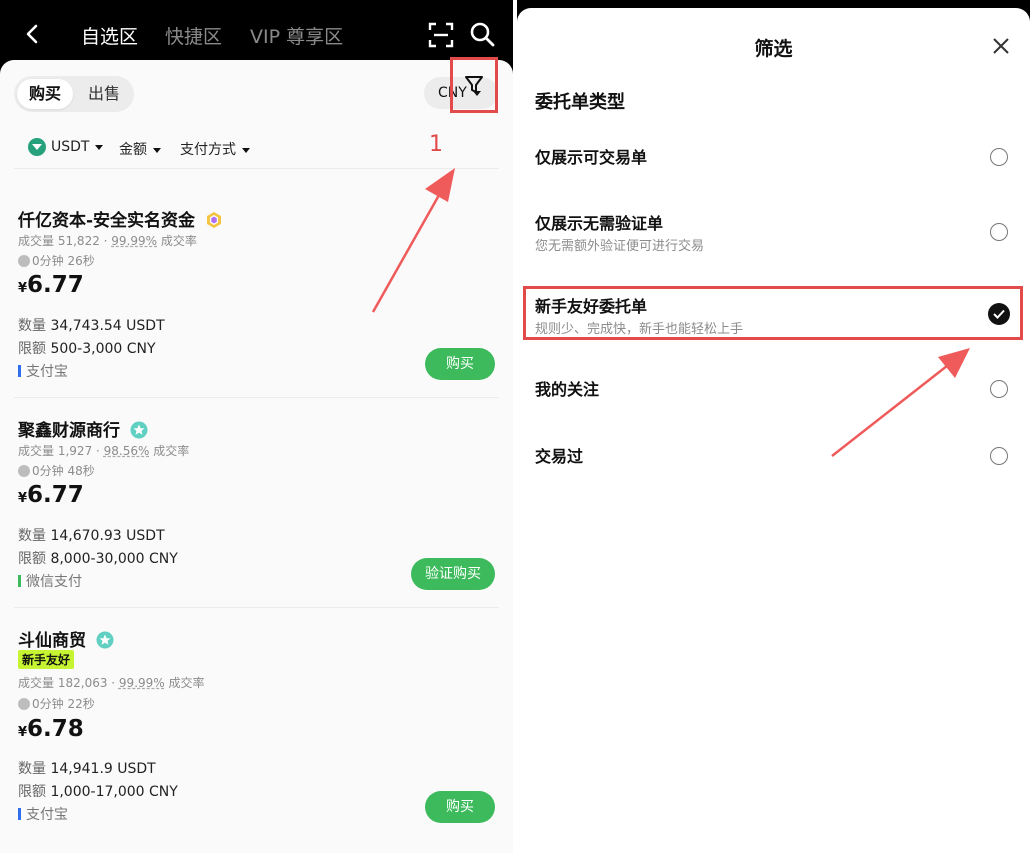 This screenshot has width=1030, height=853. I want to click on search-icon, so click(482, 34).